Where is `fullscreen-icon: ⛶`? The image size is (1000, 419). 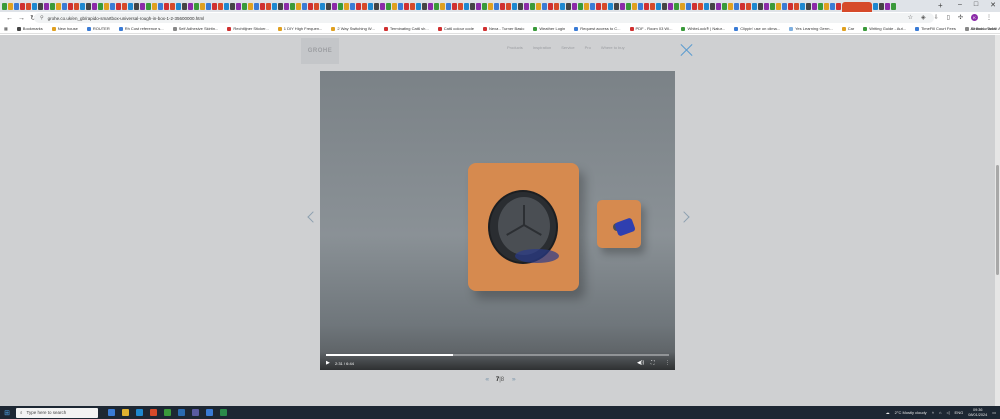 fullscreen-icon: ⛶ is located at coordinates (653, 363).